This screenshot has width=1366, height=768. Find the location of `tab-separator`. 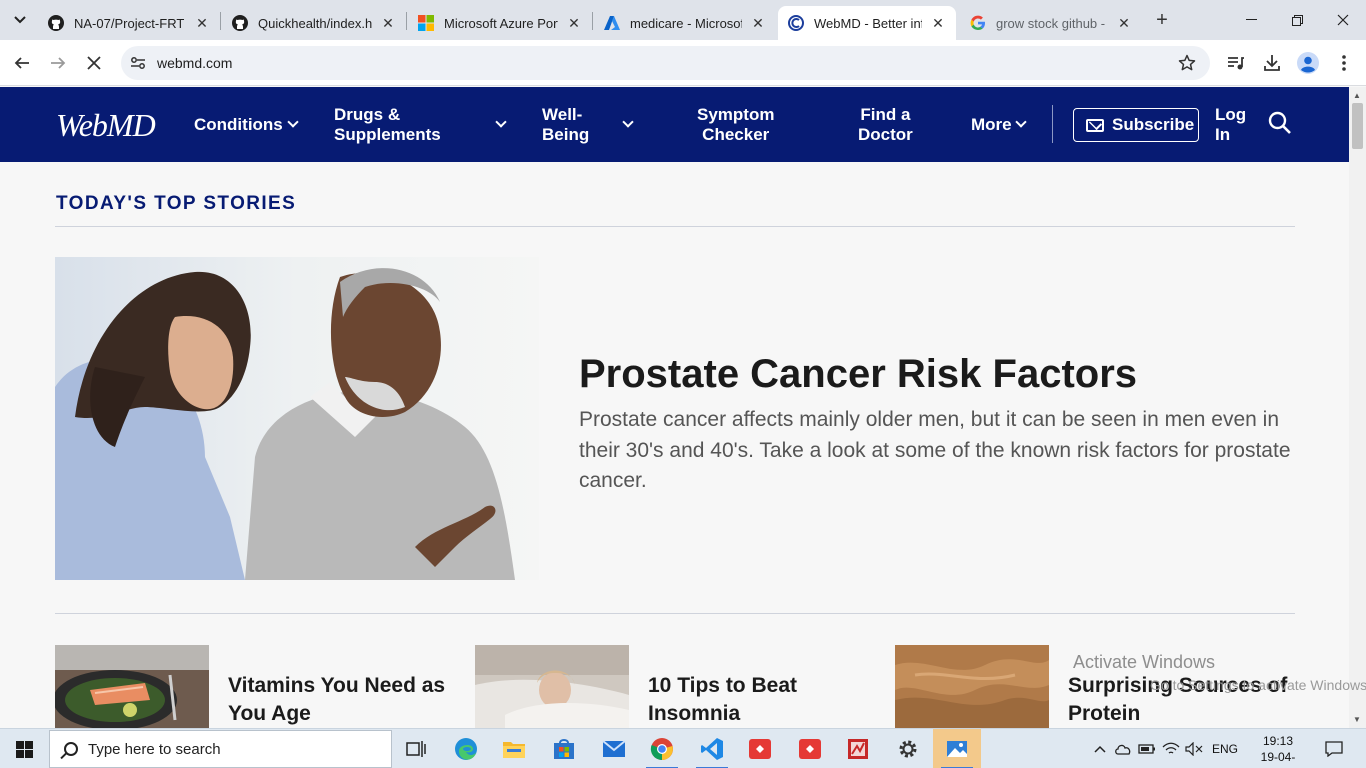

tab-separator is located at coordinates (406, 21).